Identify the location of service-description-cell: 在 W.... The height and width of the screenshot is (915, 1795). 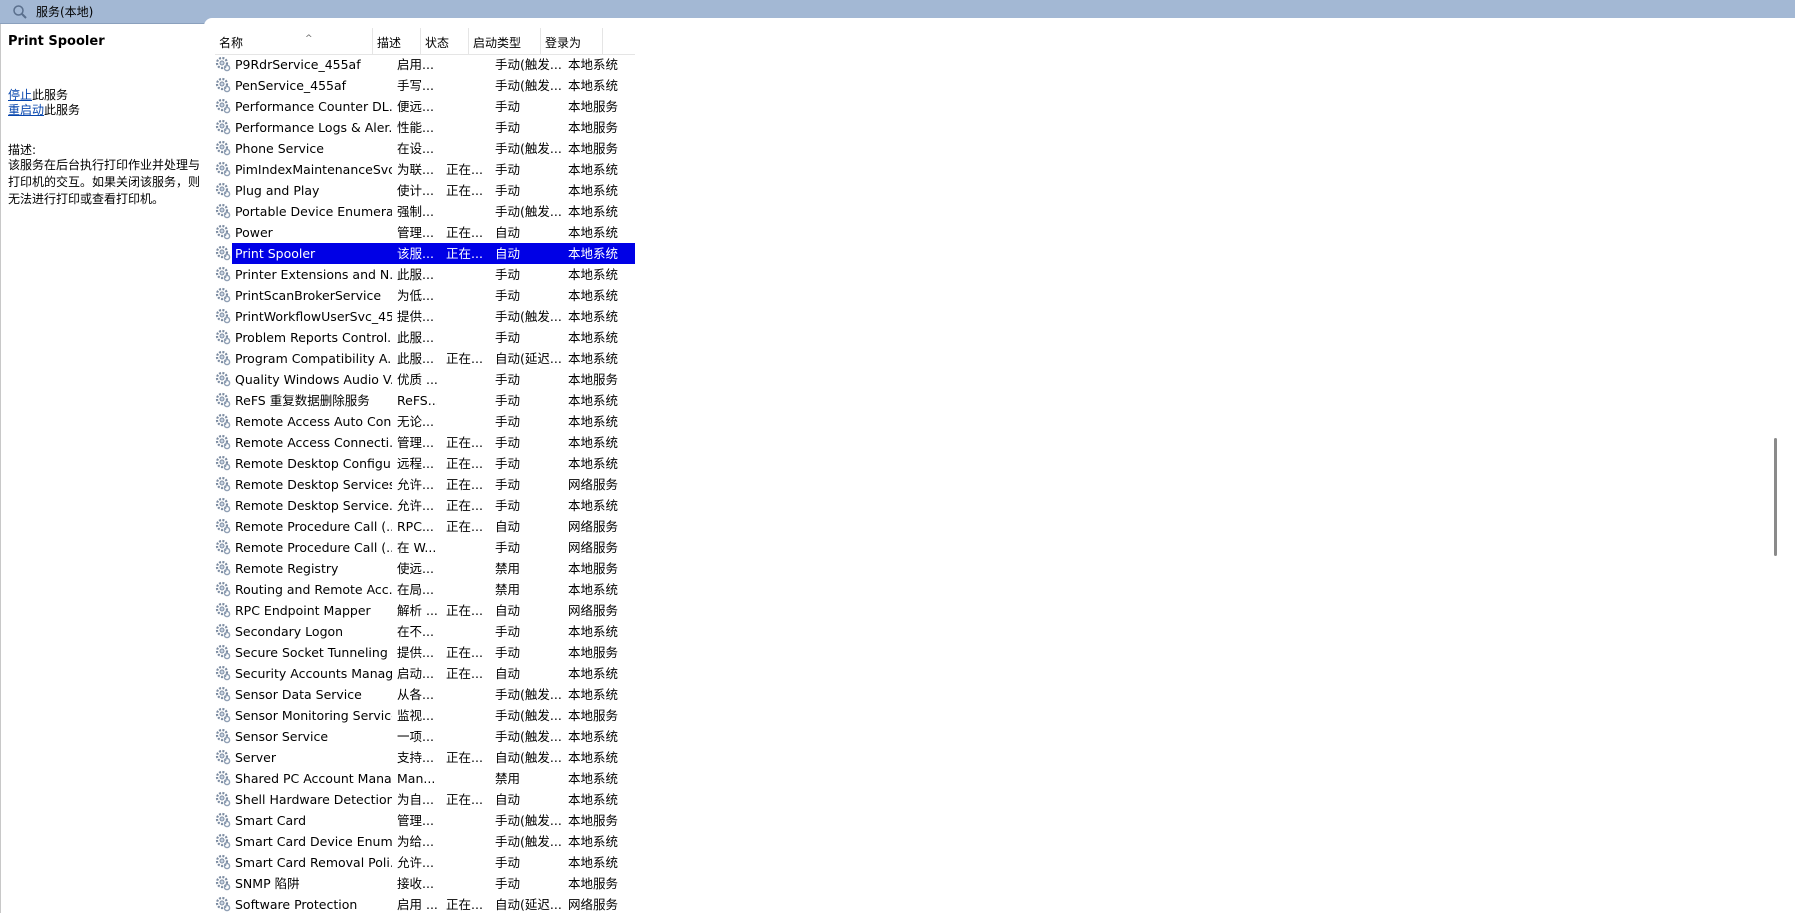
(417, 547).